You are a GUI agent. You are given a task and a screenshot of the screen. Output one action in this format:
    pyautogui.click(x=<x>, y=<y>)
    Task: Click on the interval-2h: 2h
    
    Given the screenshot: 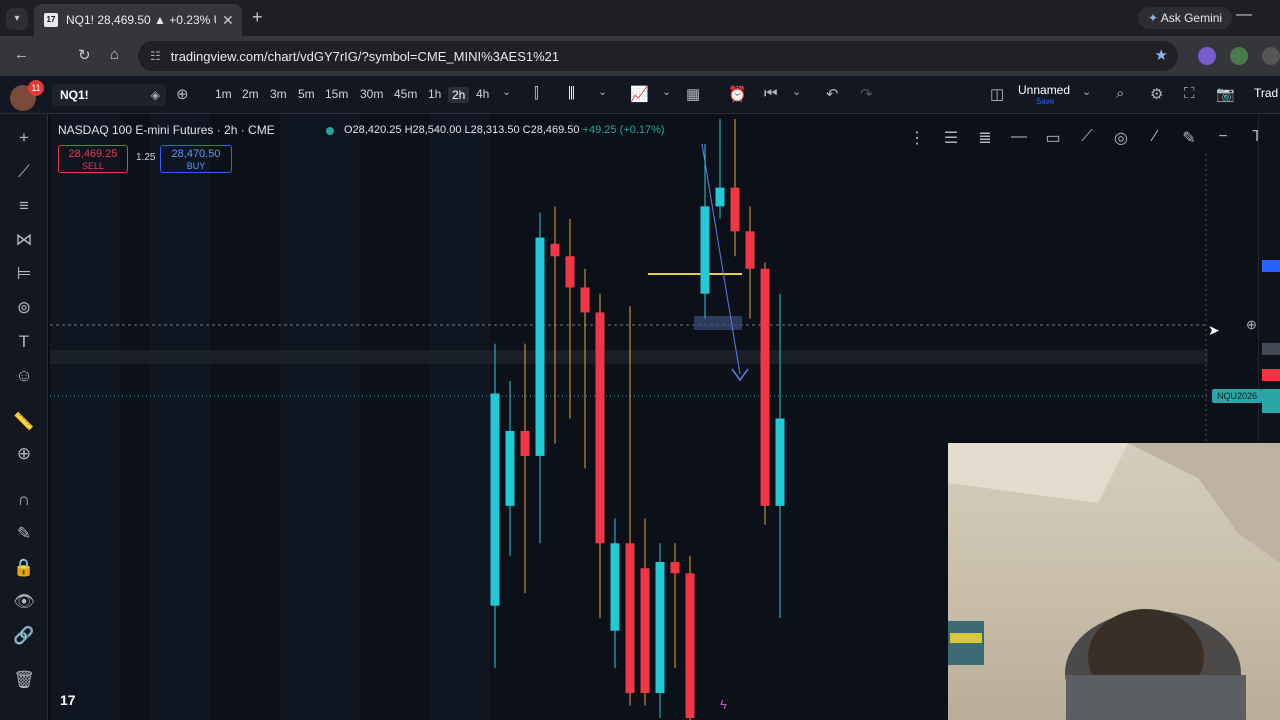 What is the action you would take?
    pyautogui.click(x=459, y=95)
    